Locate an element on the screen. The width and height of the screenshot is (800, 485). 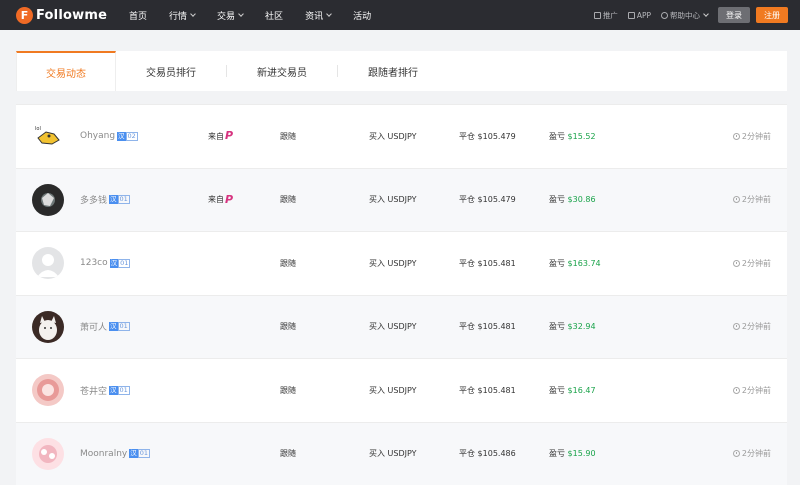
nav-item: 首页 is located at coordinates (138, 15).